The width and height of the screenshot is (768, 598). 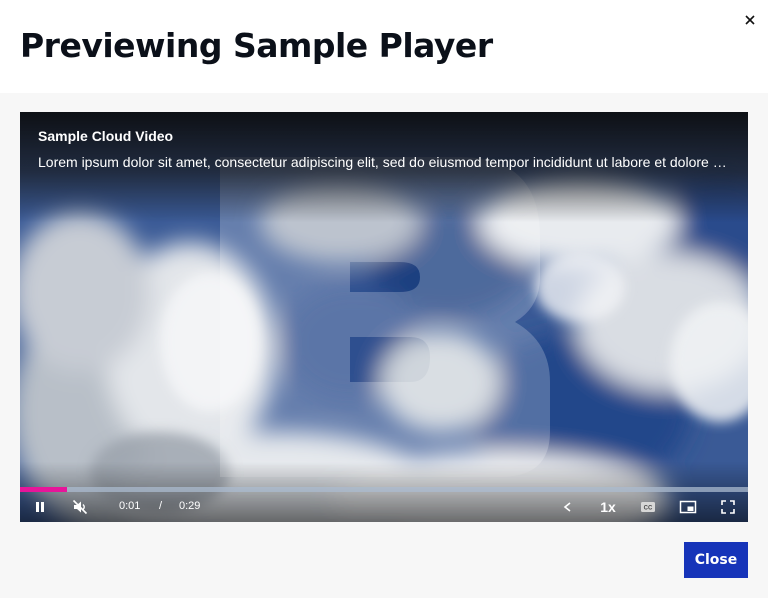 I want to click on close-button: Close, so click(x=716, y=560).